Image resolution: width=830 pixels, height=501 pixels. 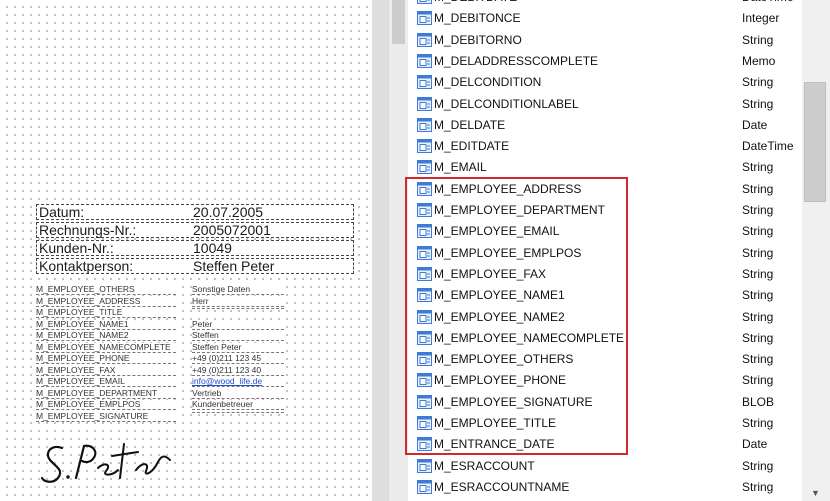 I want to click on field-list-item: M_EMPLOYEE_PHONE String, so click(x=605, y=380).